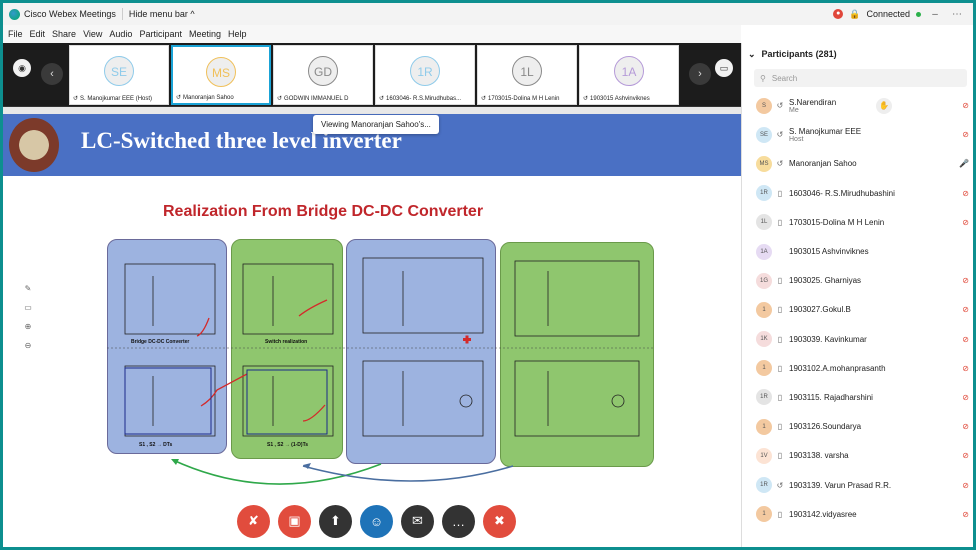 The image size is (976, 550). What do you see at coordinates (499, 521) in the screenshot?
I see `end-meeting-button: ✖` at bounding box center [499, 521].